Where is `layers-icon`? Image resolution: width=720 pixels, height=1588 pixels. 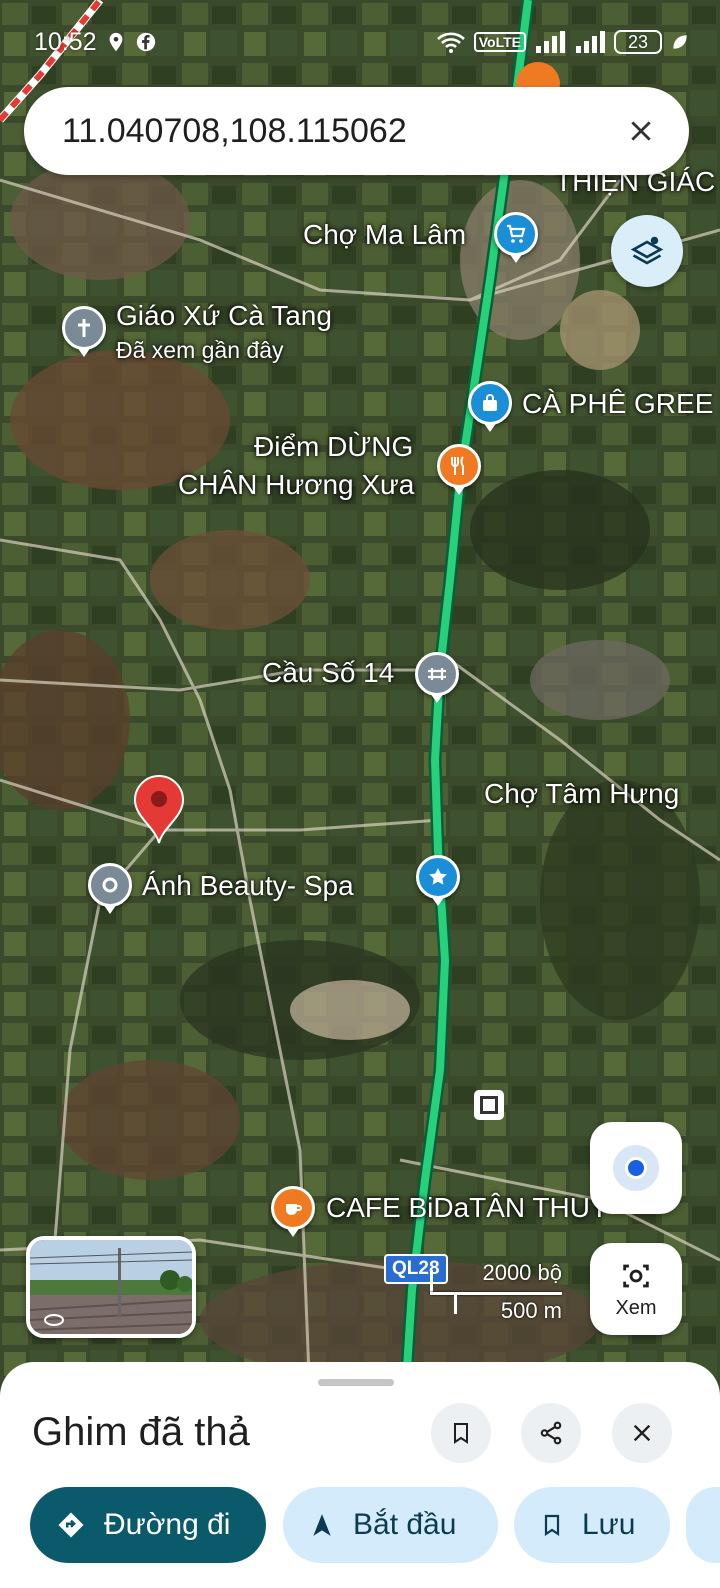
layers-icon is located at coordinates (647, 250).